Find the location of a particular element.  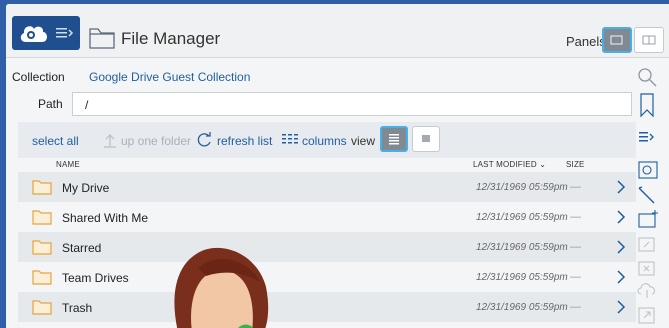

up-one-folder-button: up one folder is located at coordinates (156, 141).